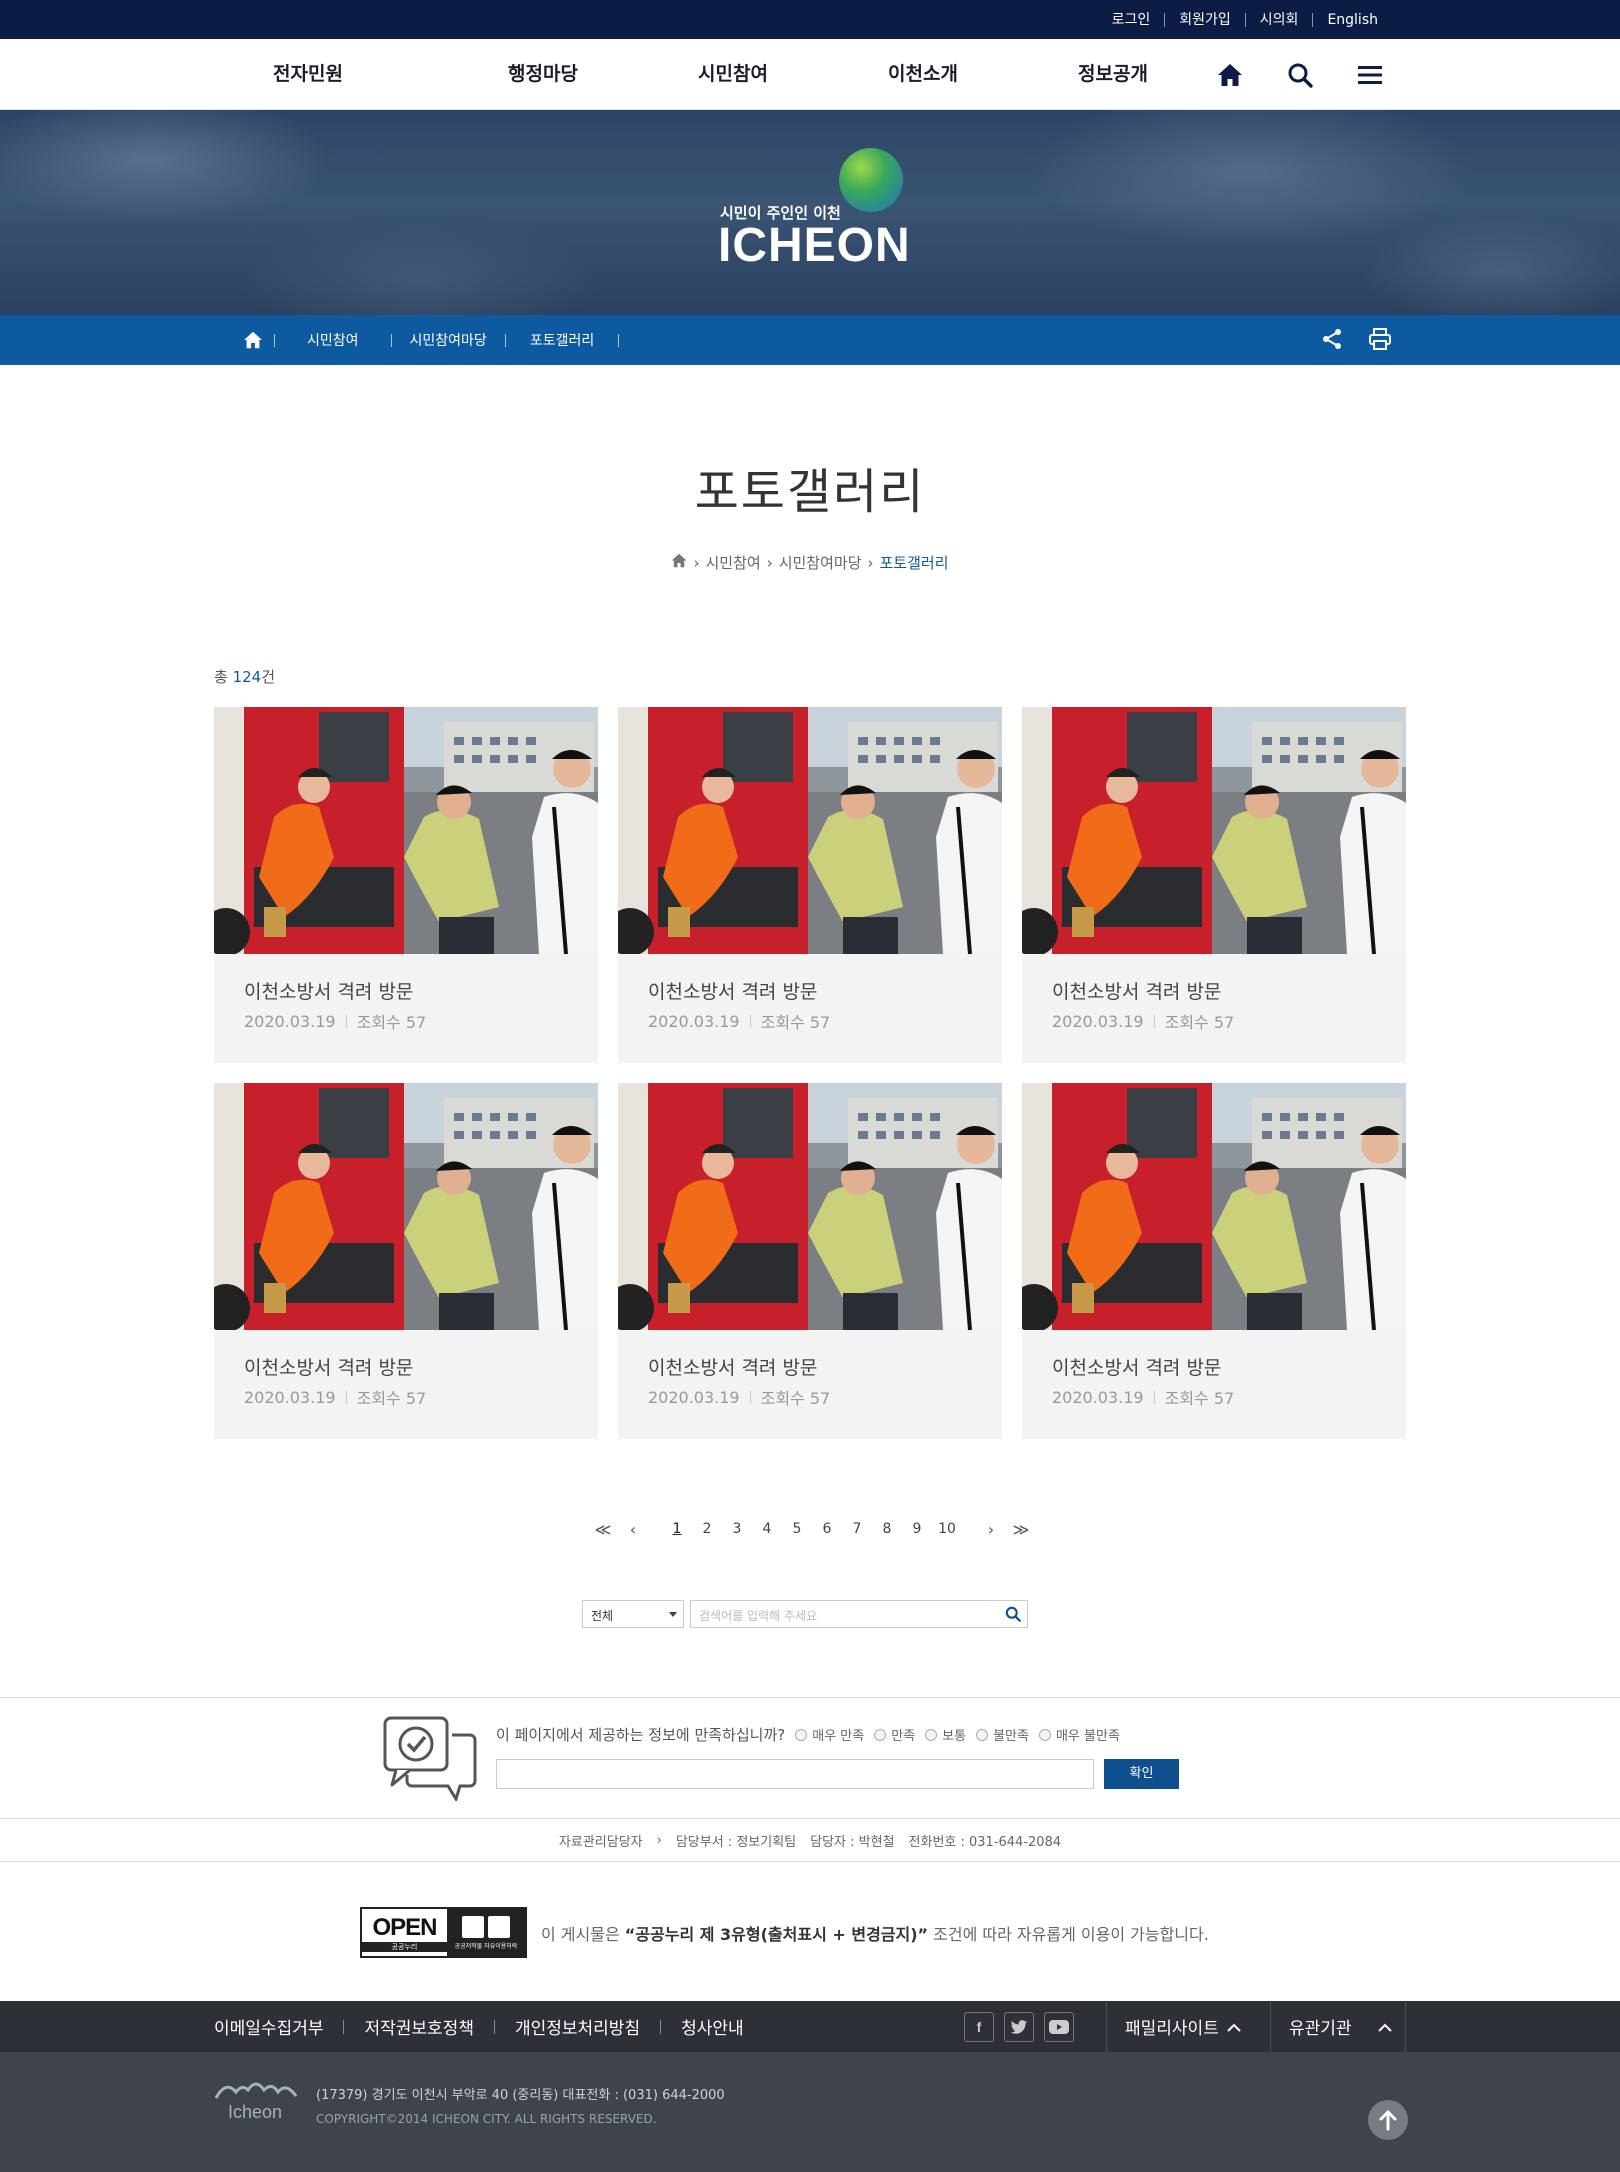 The width and height of the screenshot is (1620, 2172). I want to click on english-link: English, so click(1352, 19).